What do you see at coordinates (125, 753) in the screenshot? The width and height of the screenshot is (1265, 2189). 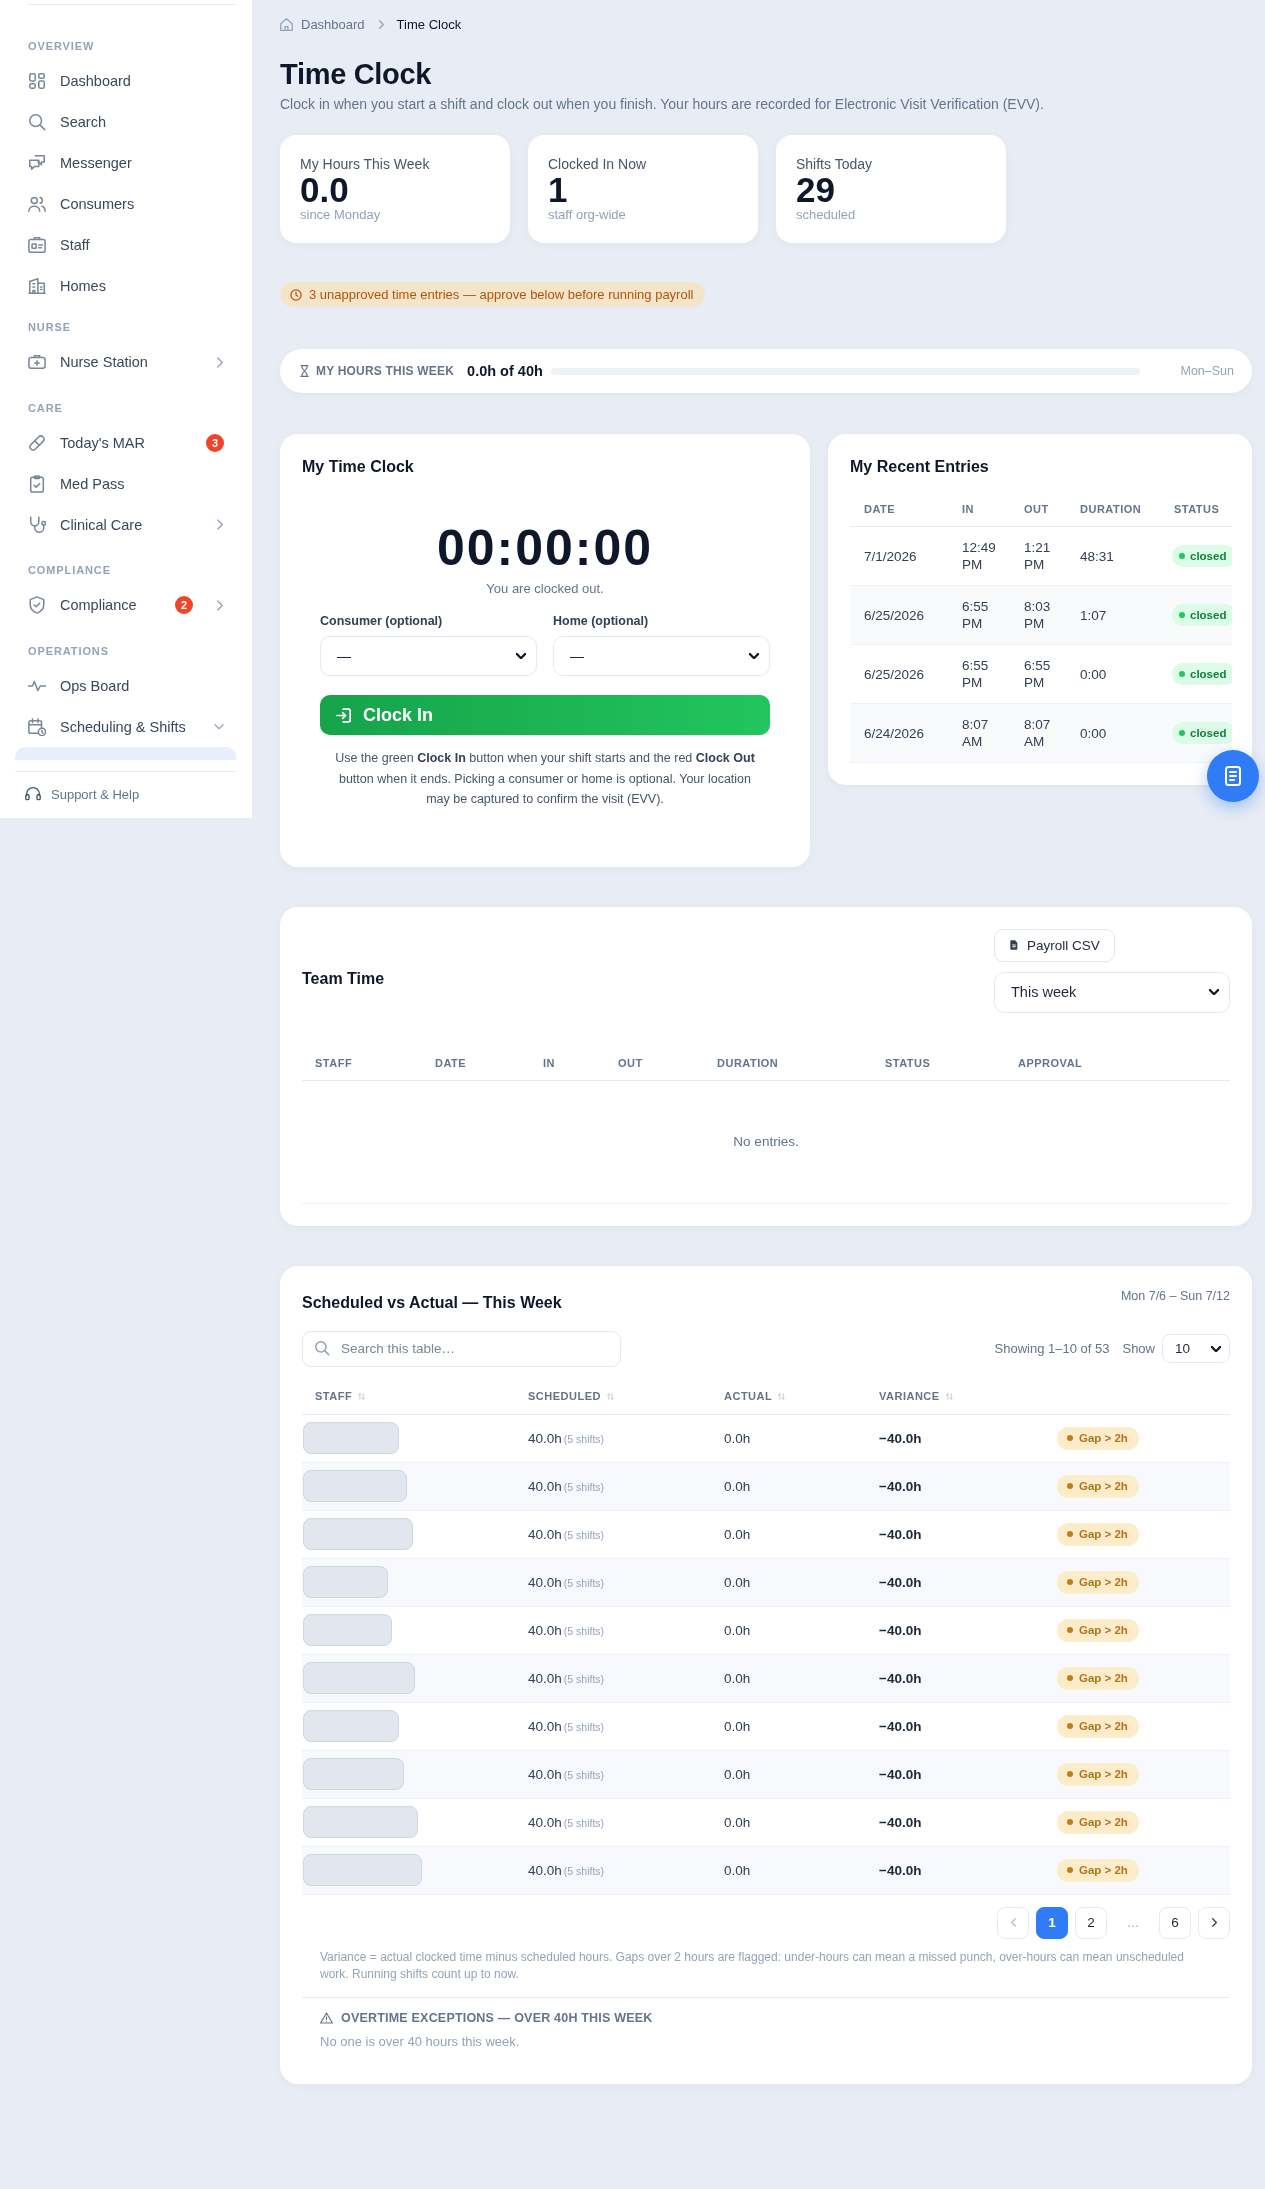 I see `selected-nav-item` at bounding box center [125, 753].